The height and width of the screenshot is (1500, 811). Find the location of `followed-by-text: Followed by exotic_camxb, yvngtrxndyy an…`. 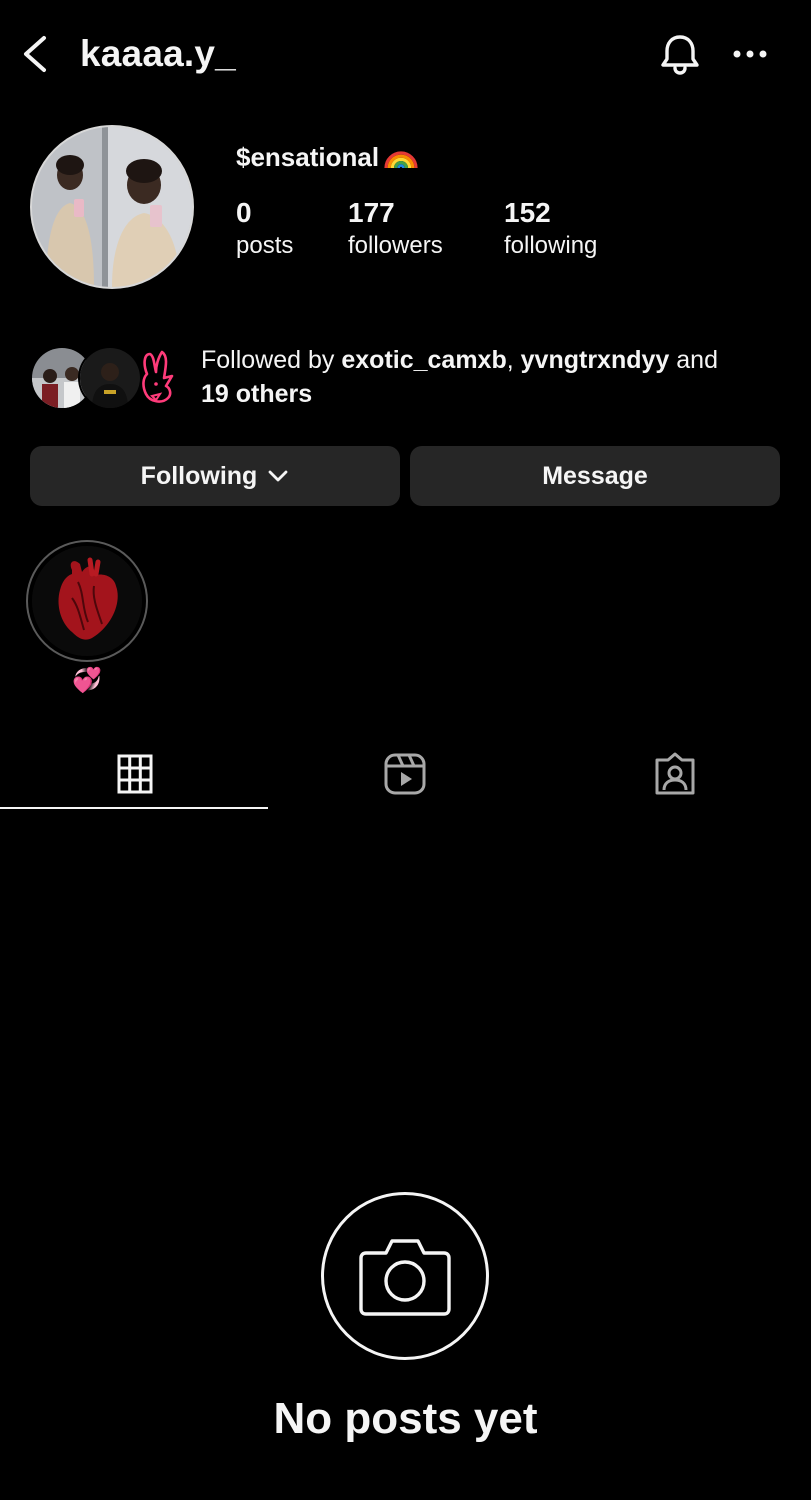

followed-by-text: Followed by exotic_camxb, yvngtrxndyy an… is located at coordinates (496, 377).